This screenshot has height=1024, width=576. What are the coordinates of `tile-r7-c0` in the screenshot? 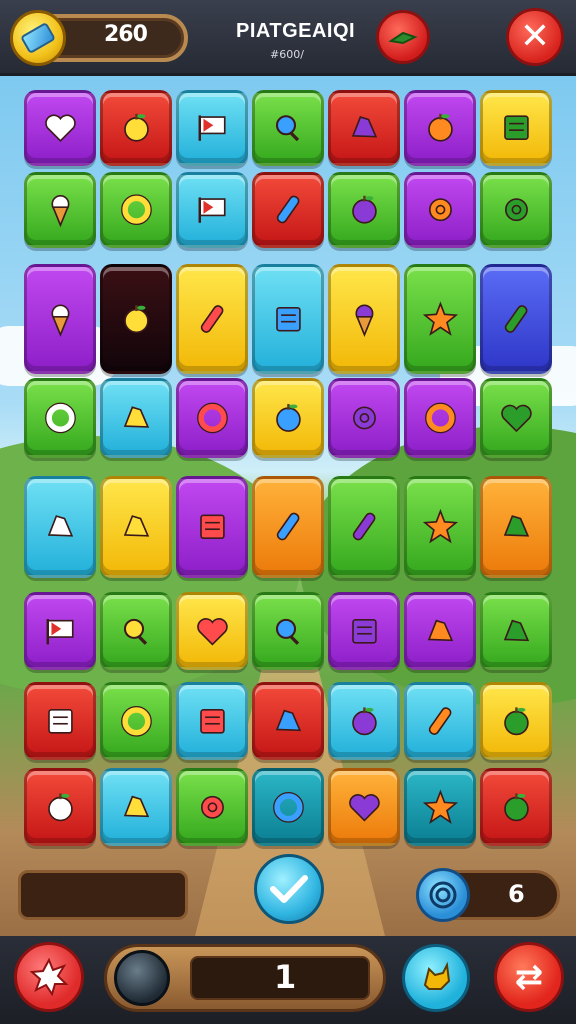 It's located at (60, 807).